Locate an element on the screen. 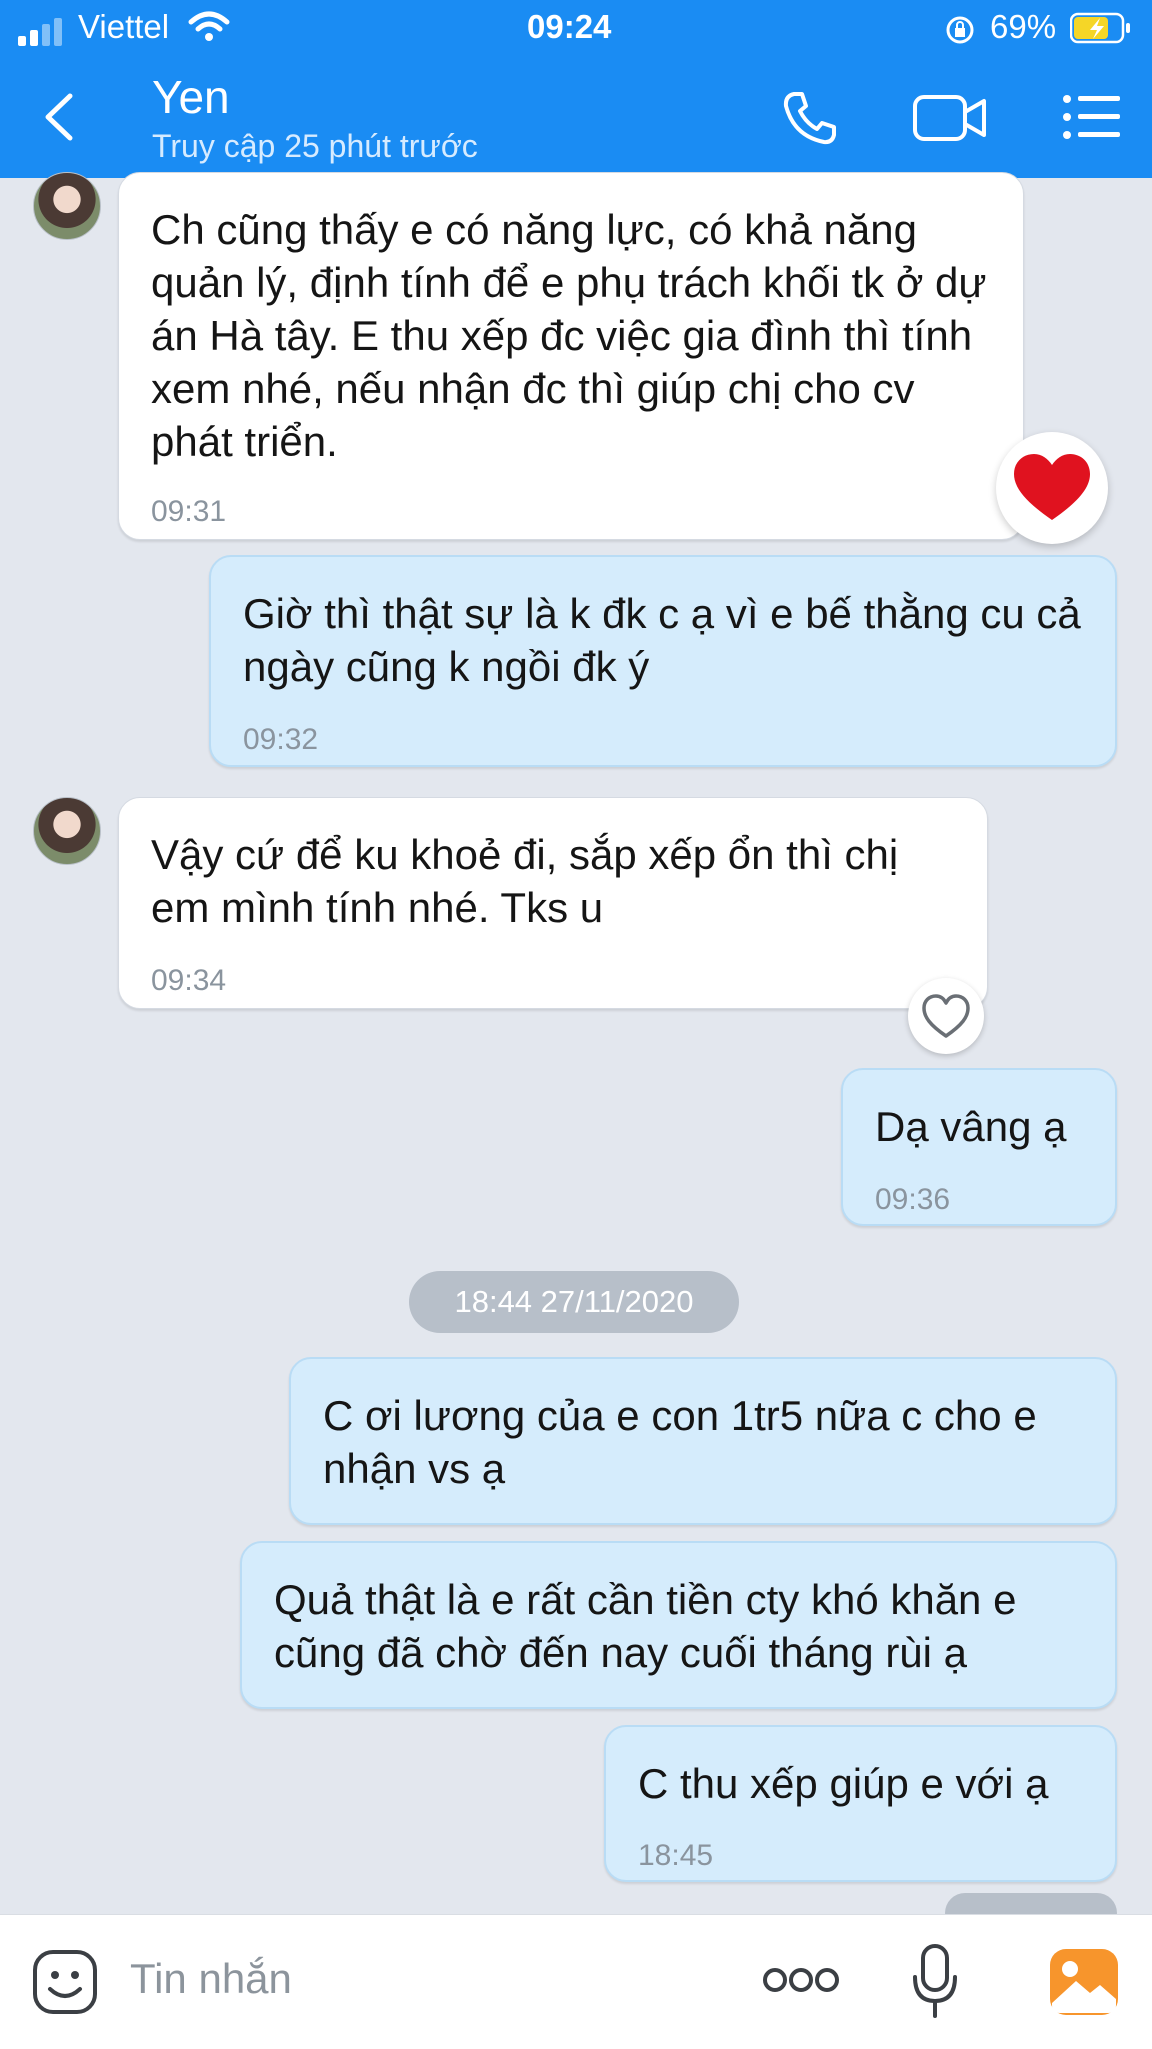  message-time: 09:34 is located at coordinates (189, 980).